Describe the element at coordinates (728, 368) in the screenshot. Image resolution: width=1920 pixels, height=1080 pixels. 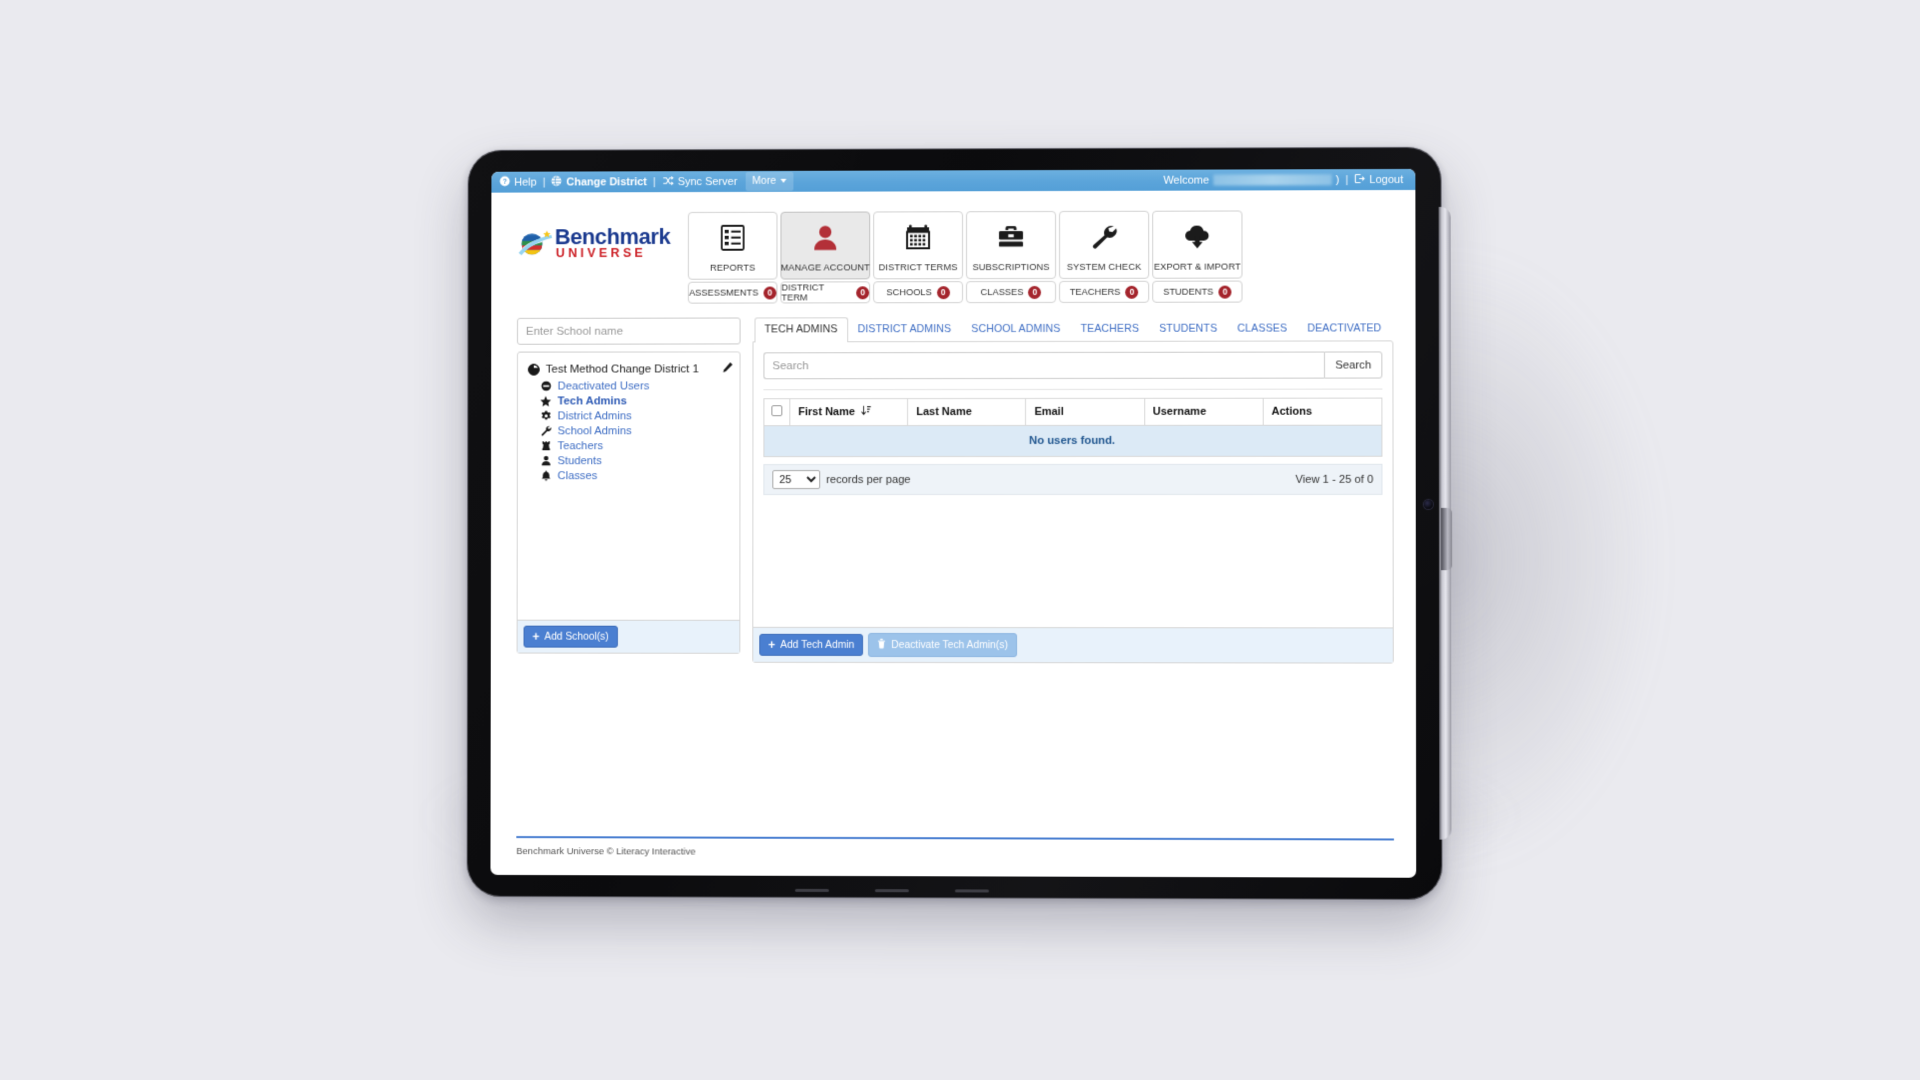
I see `pencil-icon` at that location.